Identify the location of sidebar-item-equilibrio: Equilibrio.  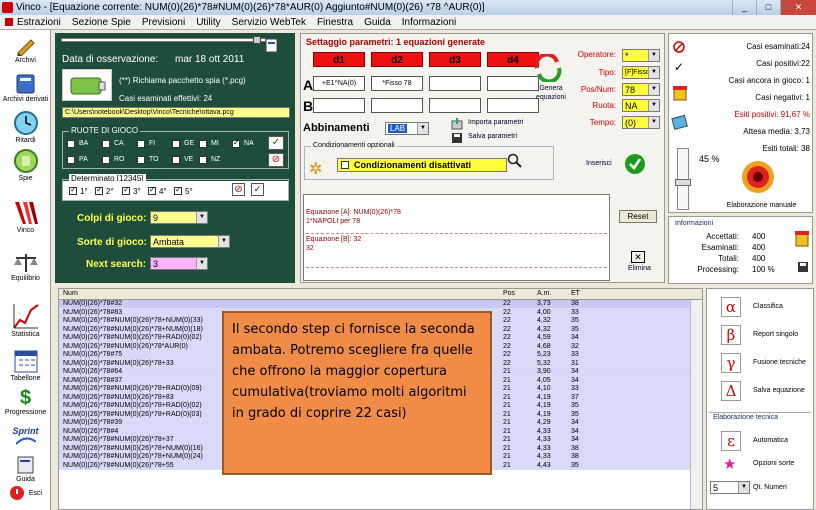
(25, 267).